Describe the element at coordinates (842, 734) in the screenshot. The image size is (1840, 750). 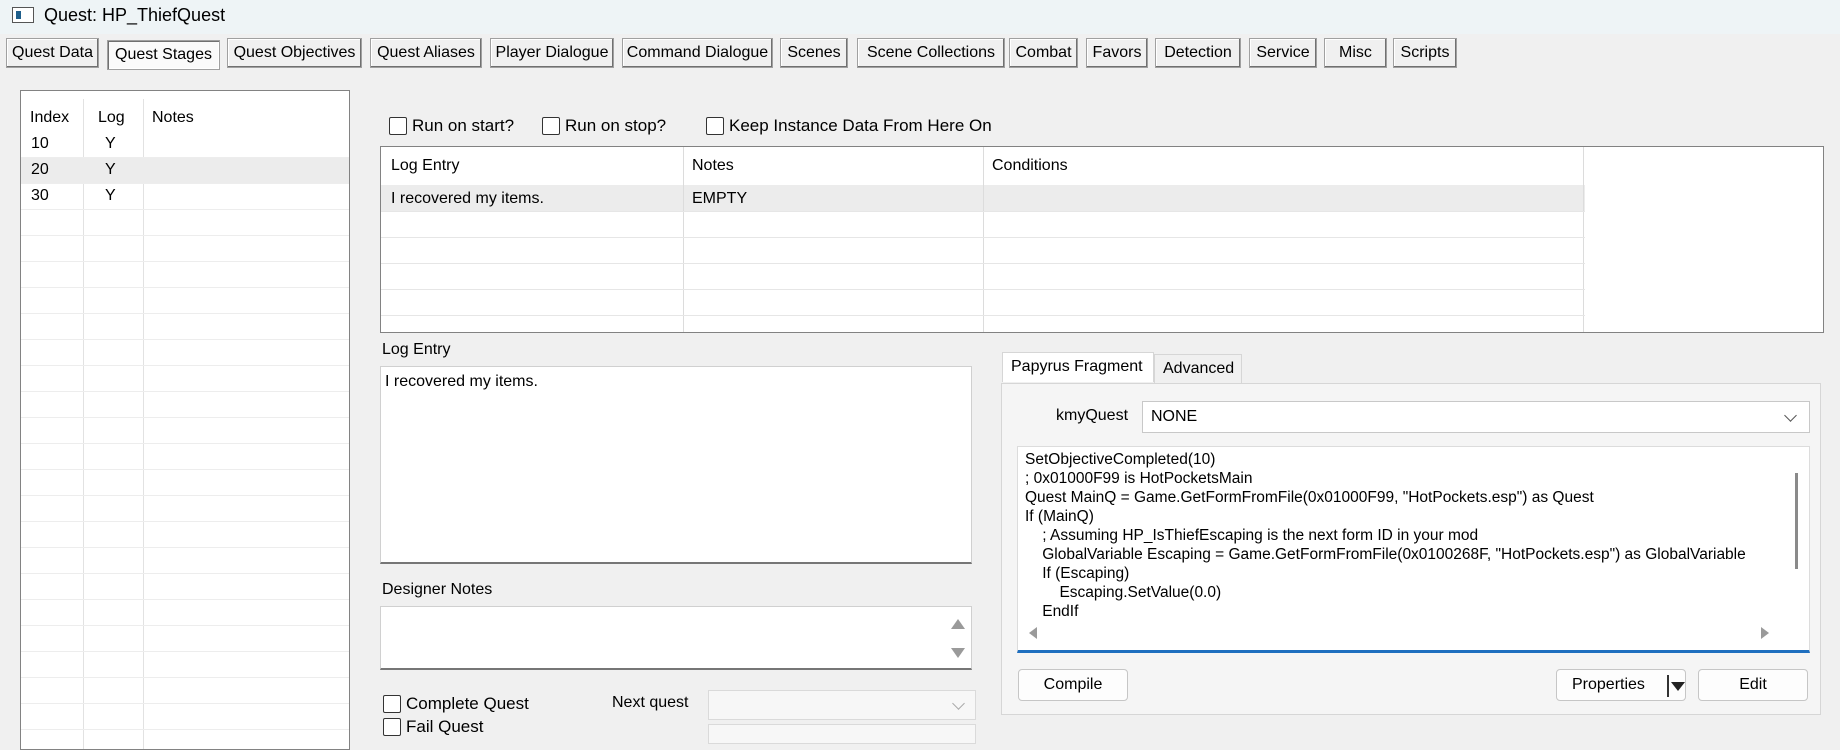
I see `stage-combo` at that location.